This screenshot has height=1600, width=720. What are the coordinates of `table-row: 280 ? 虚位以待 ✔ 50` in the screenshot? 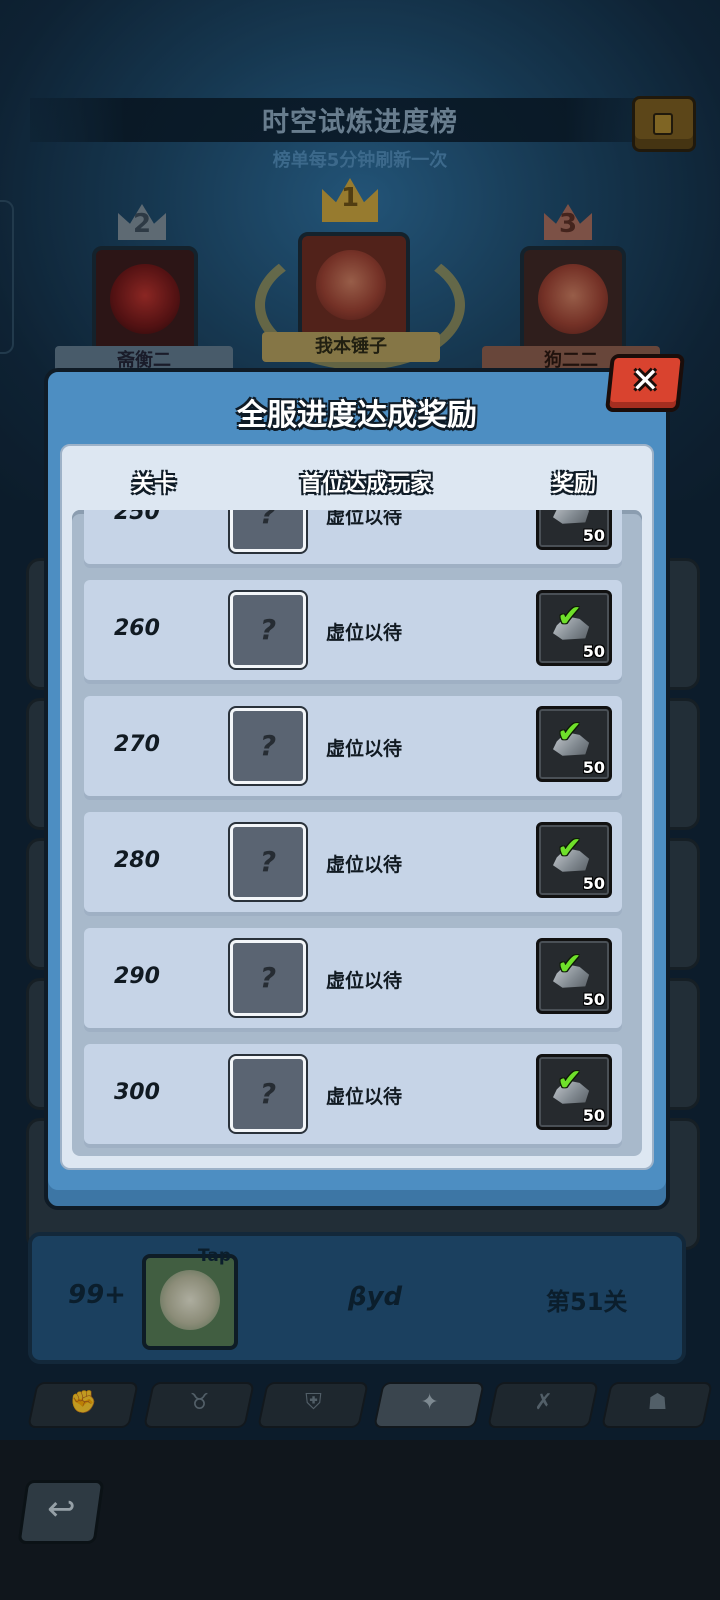 It's located at (353, 862).